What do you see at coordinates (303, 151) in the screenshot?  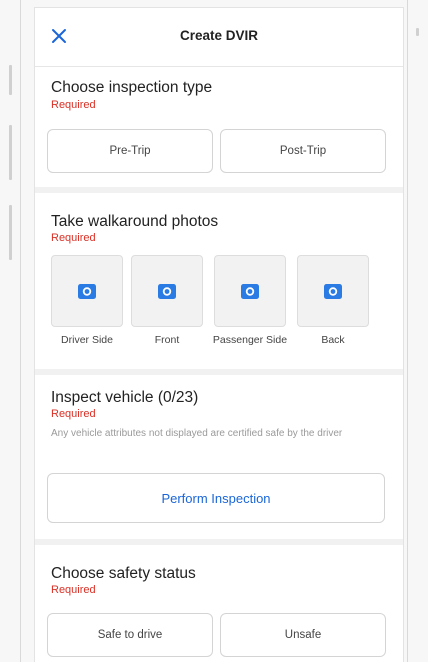 I see `post-trip-button: Post-Trip` at bounding box center [303, 151].